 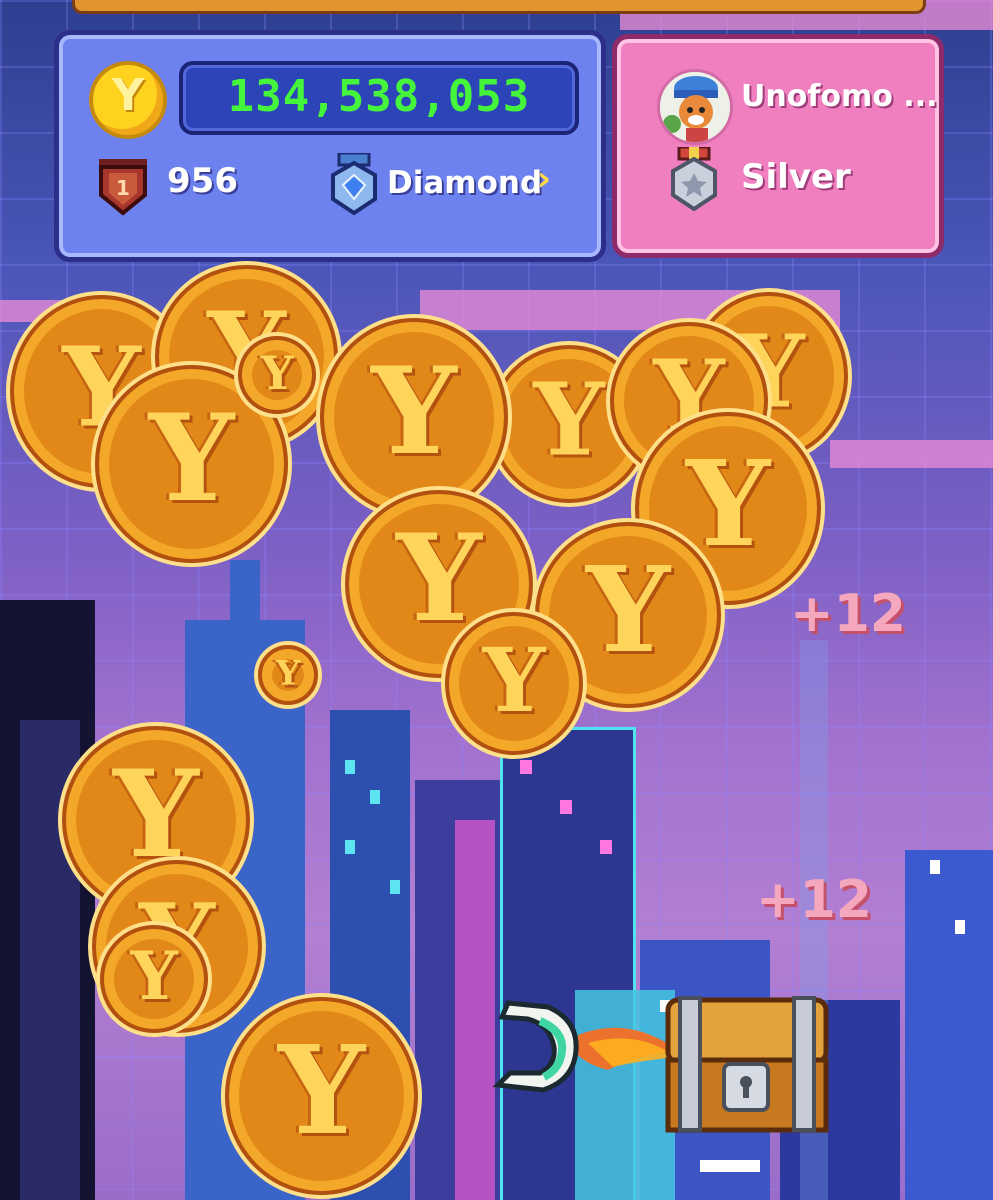 What do you see at coordinates (796, 177) in the screenshot?
I see `rank-name: Silver` at bounding box center [796, 177].